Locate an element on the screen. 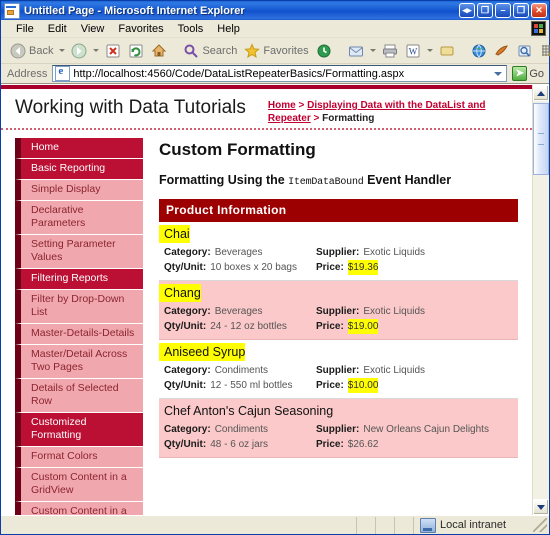 Image resolution: width=550 pixels, height=535 pixels. local-intranet-icon is located at coordinates (428, 525).